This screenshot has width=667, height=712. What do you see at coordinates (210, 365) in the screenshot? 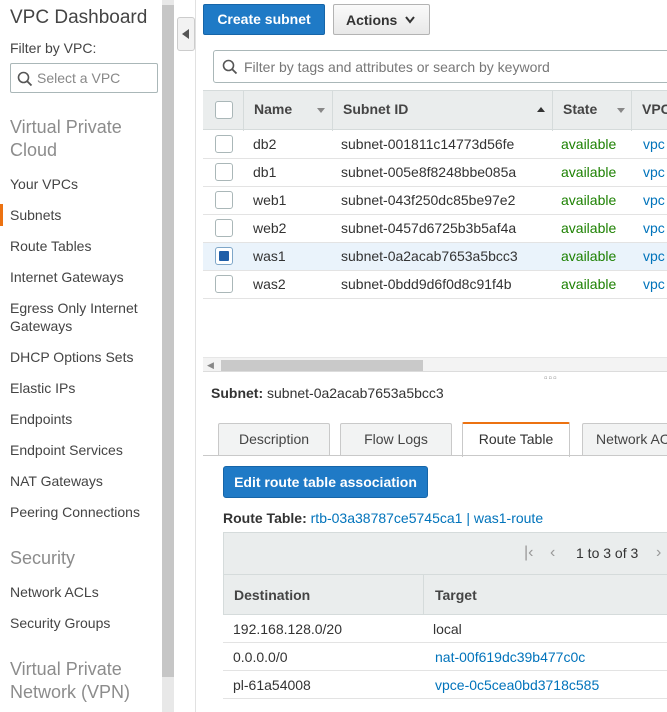
I see `scroll-left-icon: ◀` at bounding box center [210, 365].